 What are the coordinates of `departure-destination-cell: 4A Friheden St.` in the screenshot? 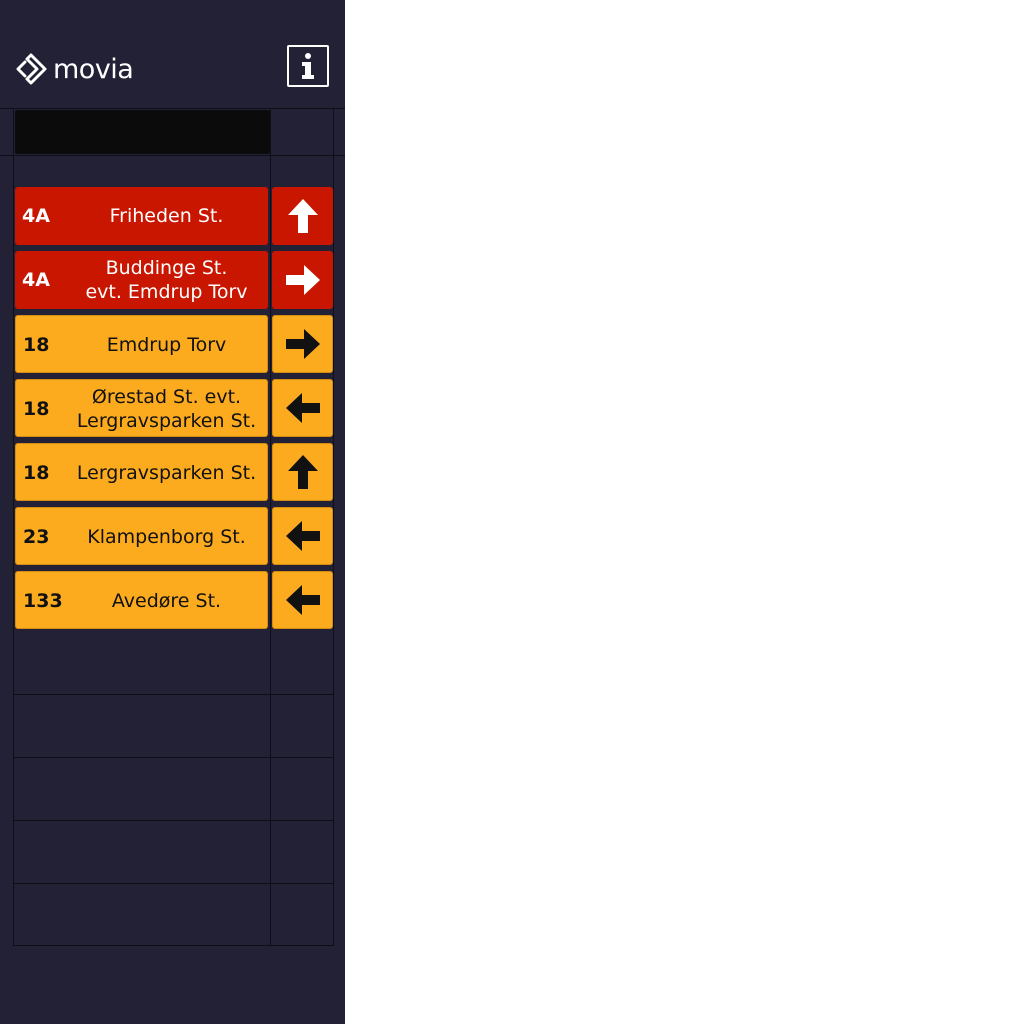 It's located at (141, 216).